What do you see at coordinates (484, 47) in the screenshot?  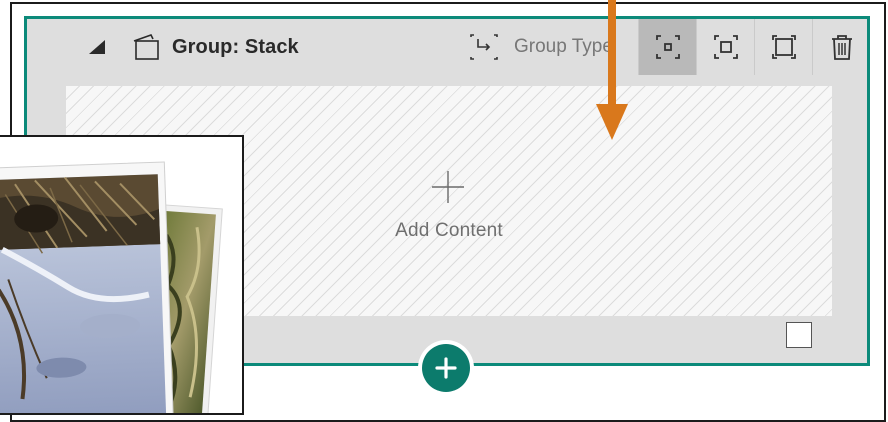 I see `group-type-icon` at bounding box center [484, 47].